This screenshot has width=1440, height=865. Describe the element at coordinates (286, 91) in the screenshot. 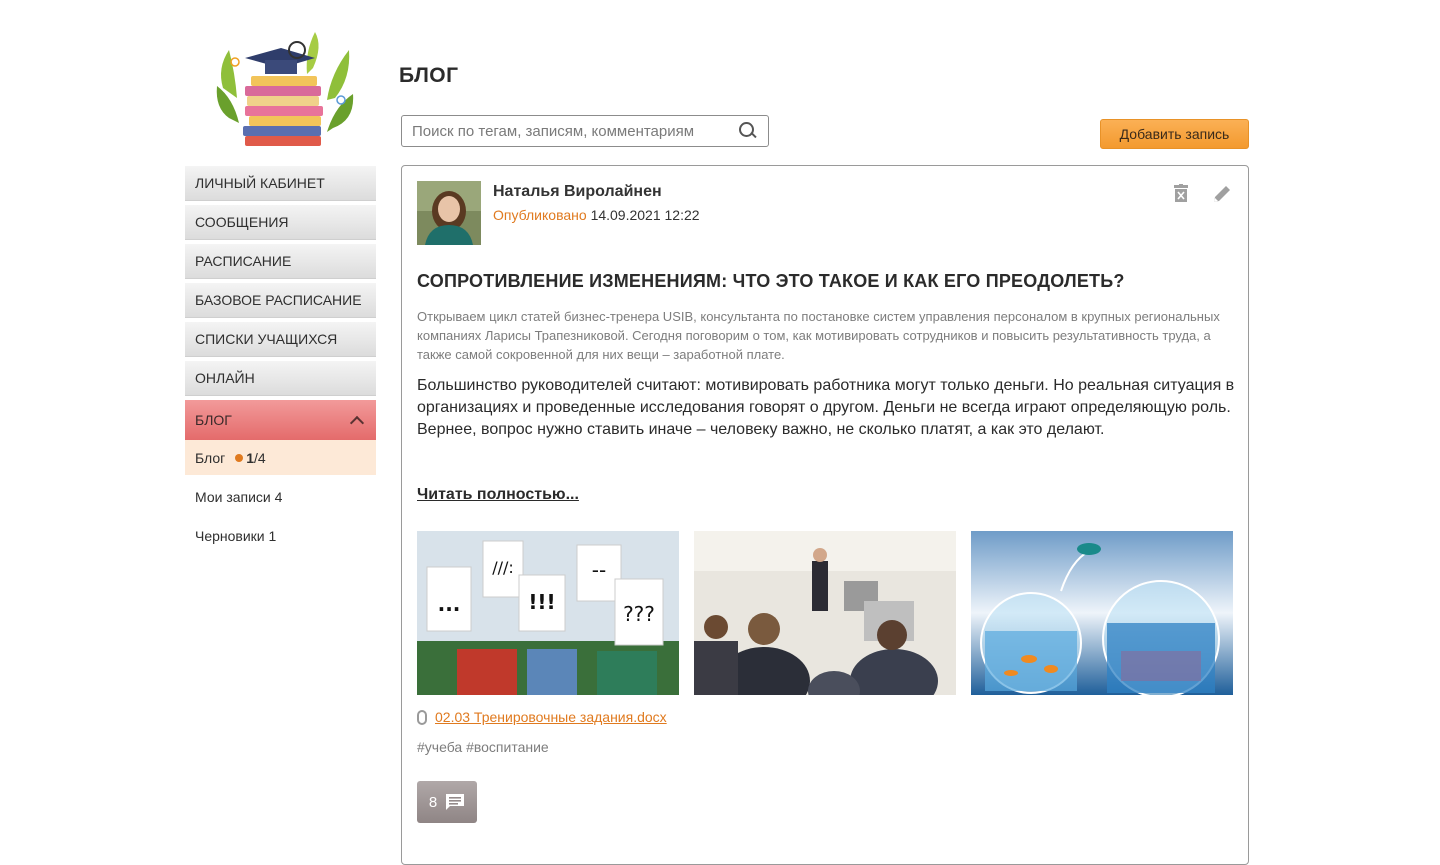

I see `logo` at that location.